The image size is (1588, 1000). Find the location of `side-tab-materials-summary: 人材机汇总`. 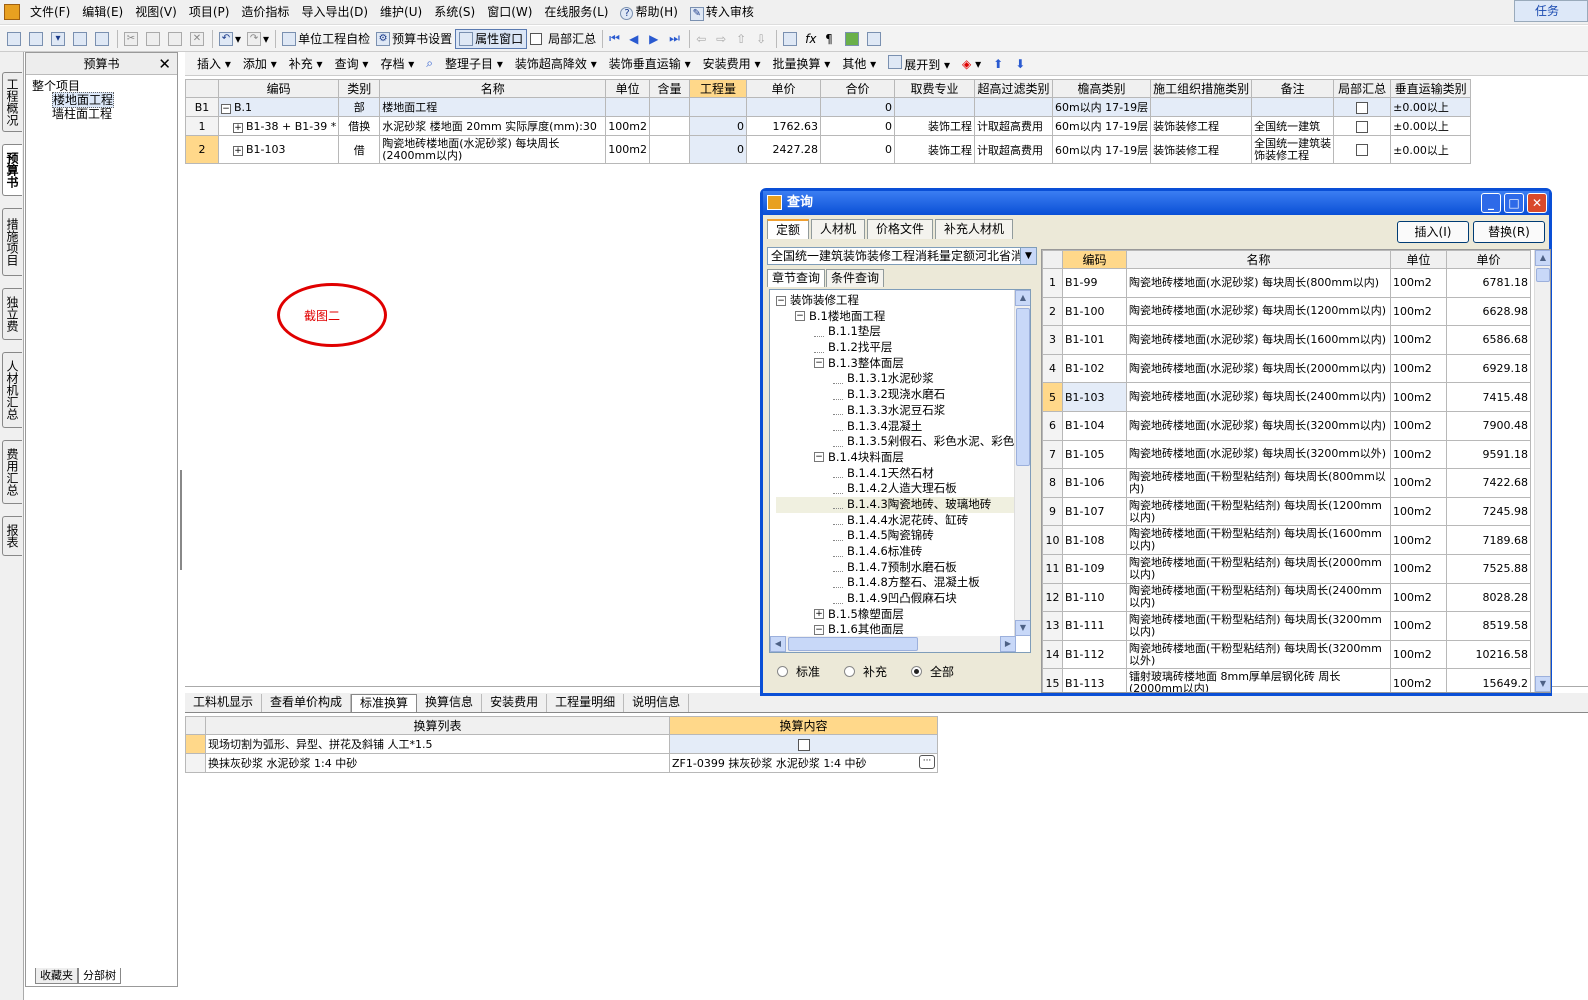

side-tab-materials-summary: 人材机汇总 is located at coordinates (12, 390).